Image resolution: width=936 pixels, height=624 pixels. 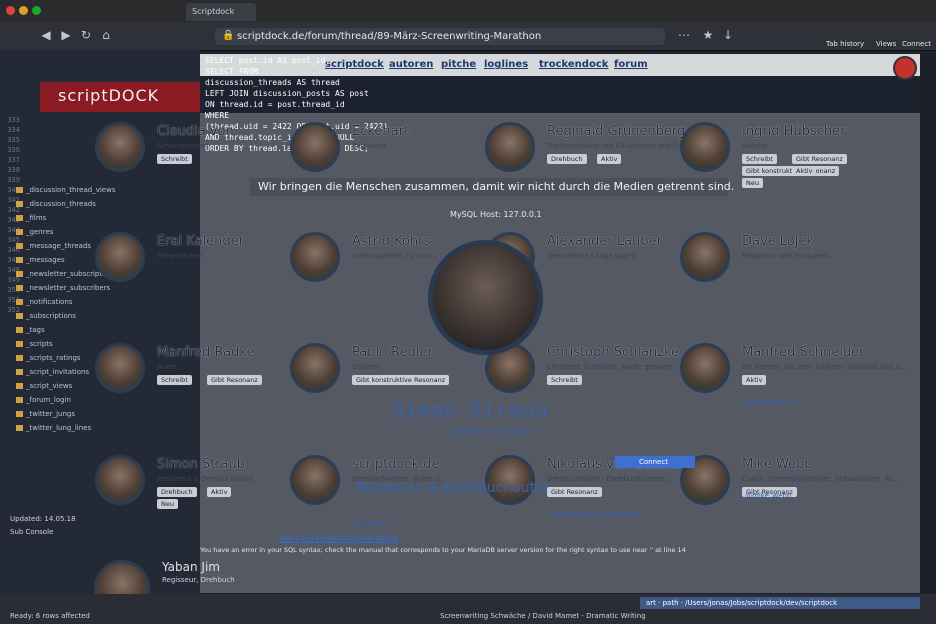 I want to click on site-logo: scriptDOCK, so click(x=108, y=95).